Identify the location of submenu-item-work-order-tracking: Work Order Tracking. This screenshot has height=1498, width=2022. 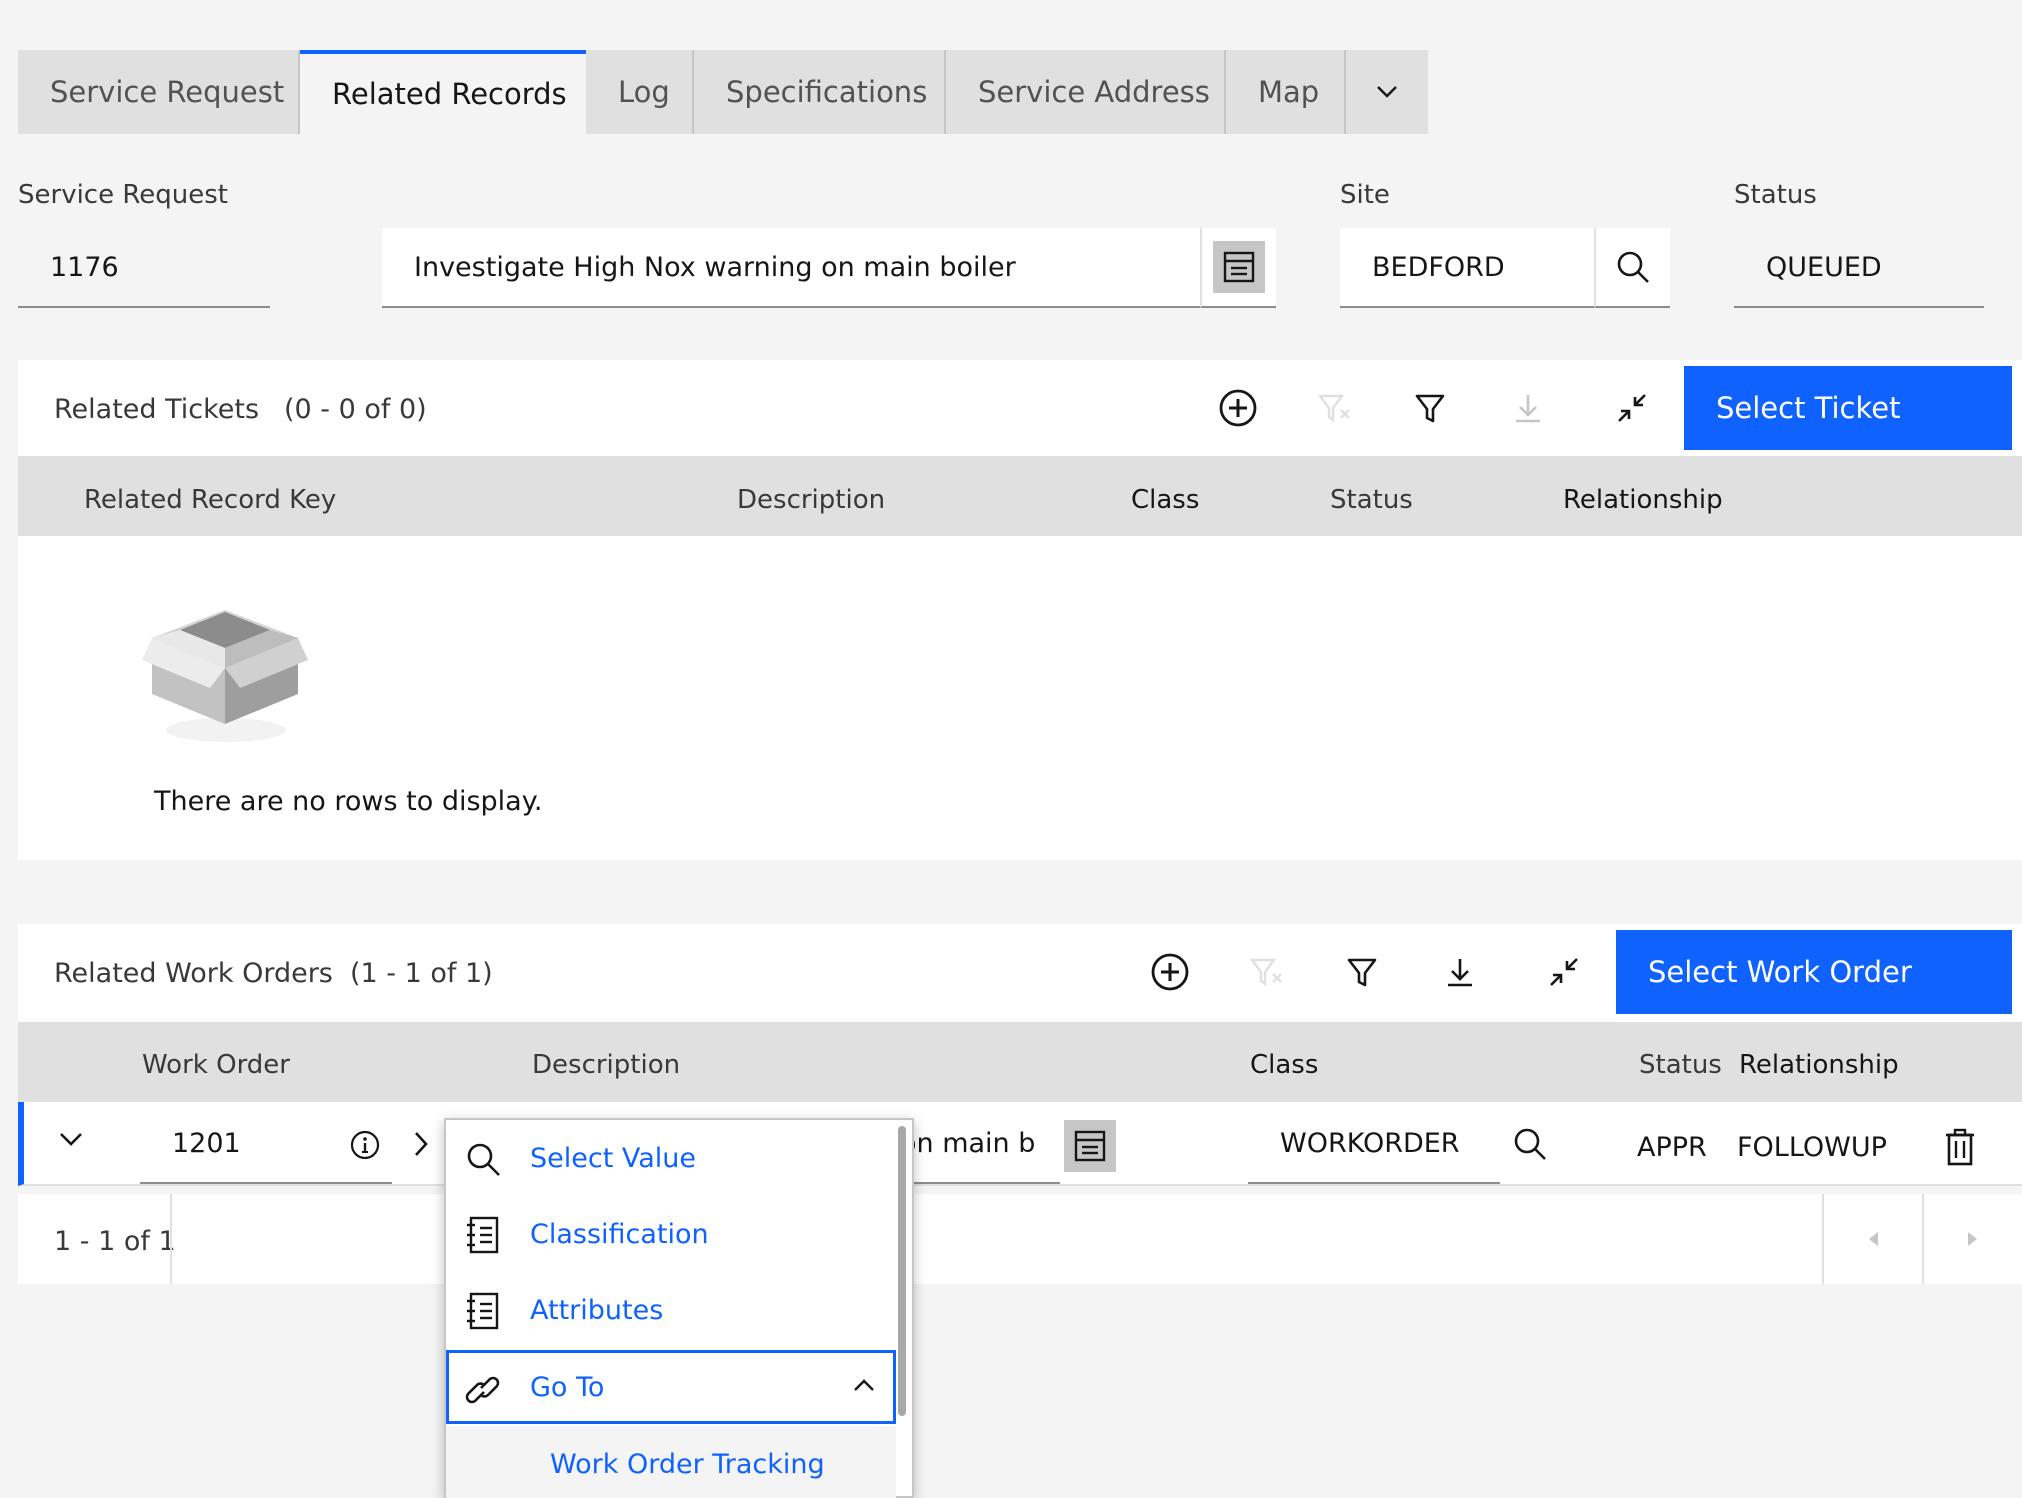
(671, 1462).